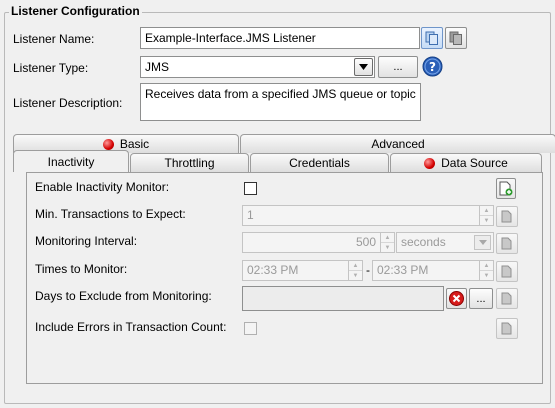 The height and width of the screenshot is (408, 555). What do you see at coordinates (54, 39) in the screenshot?
I see `listener-name-label: Listener Name:` at bounding box center [54, 39].